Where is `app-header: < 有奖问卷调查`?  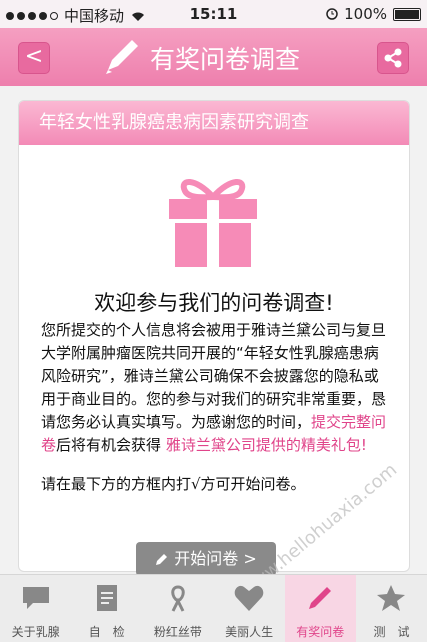
app-header: < 有奖问卷调查 is located at coordinates (213, 57).